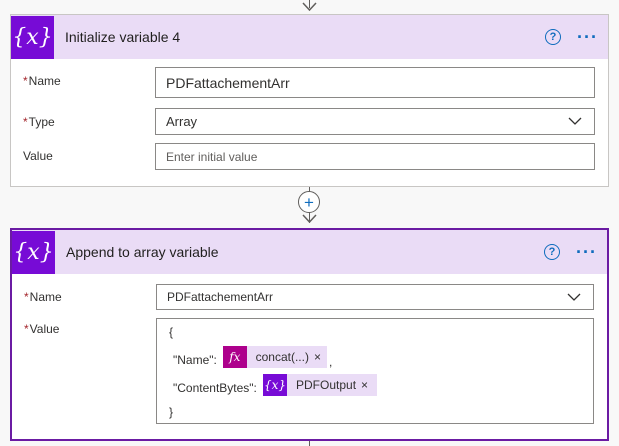 This screenshot has width=619, height=446. I want to click on json-open-brace: {, so click(171, 332).